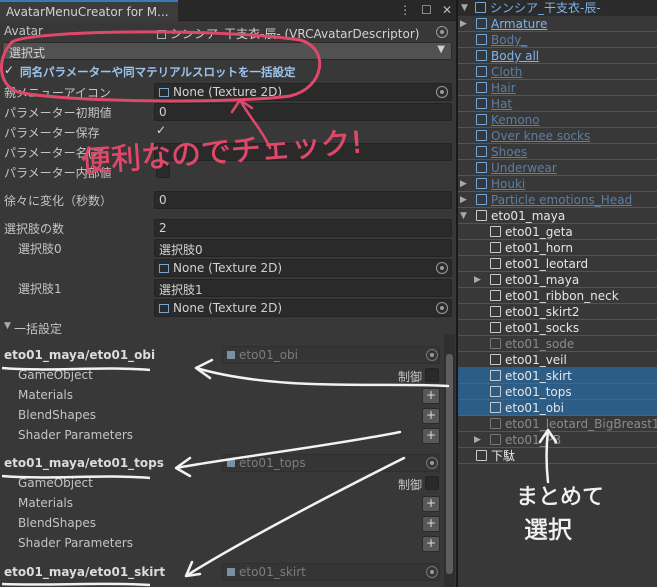 This screenshot has width=657, height=587. Describe the element at coordinates (303, 32) in the screenshot. I see `avatar-object-field: シンシア_干支衣-辰- (VRCAvatarDescriptor)` at that location.